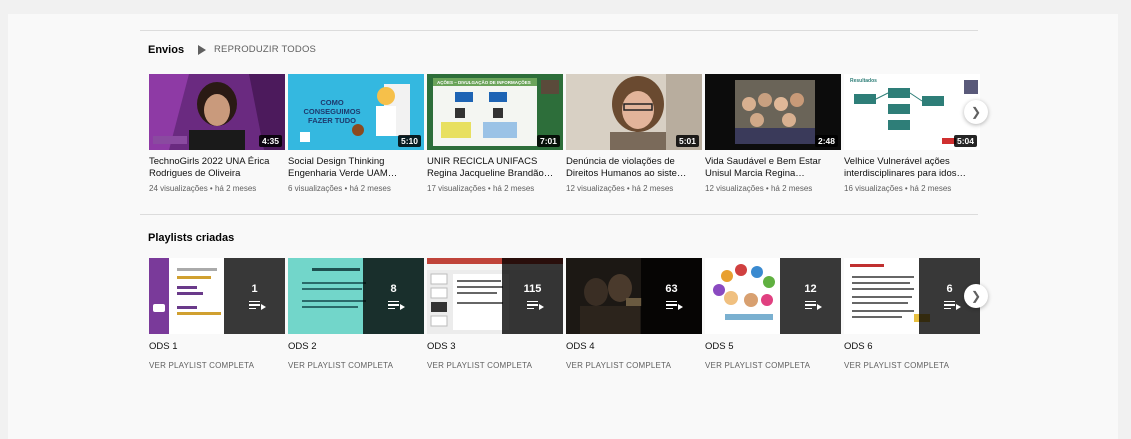 This screenshot has height=439, width=1131. I want to click on playlists-shelf-title: Playlists criadas, so click(191, 238).